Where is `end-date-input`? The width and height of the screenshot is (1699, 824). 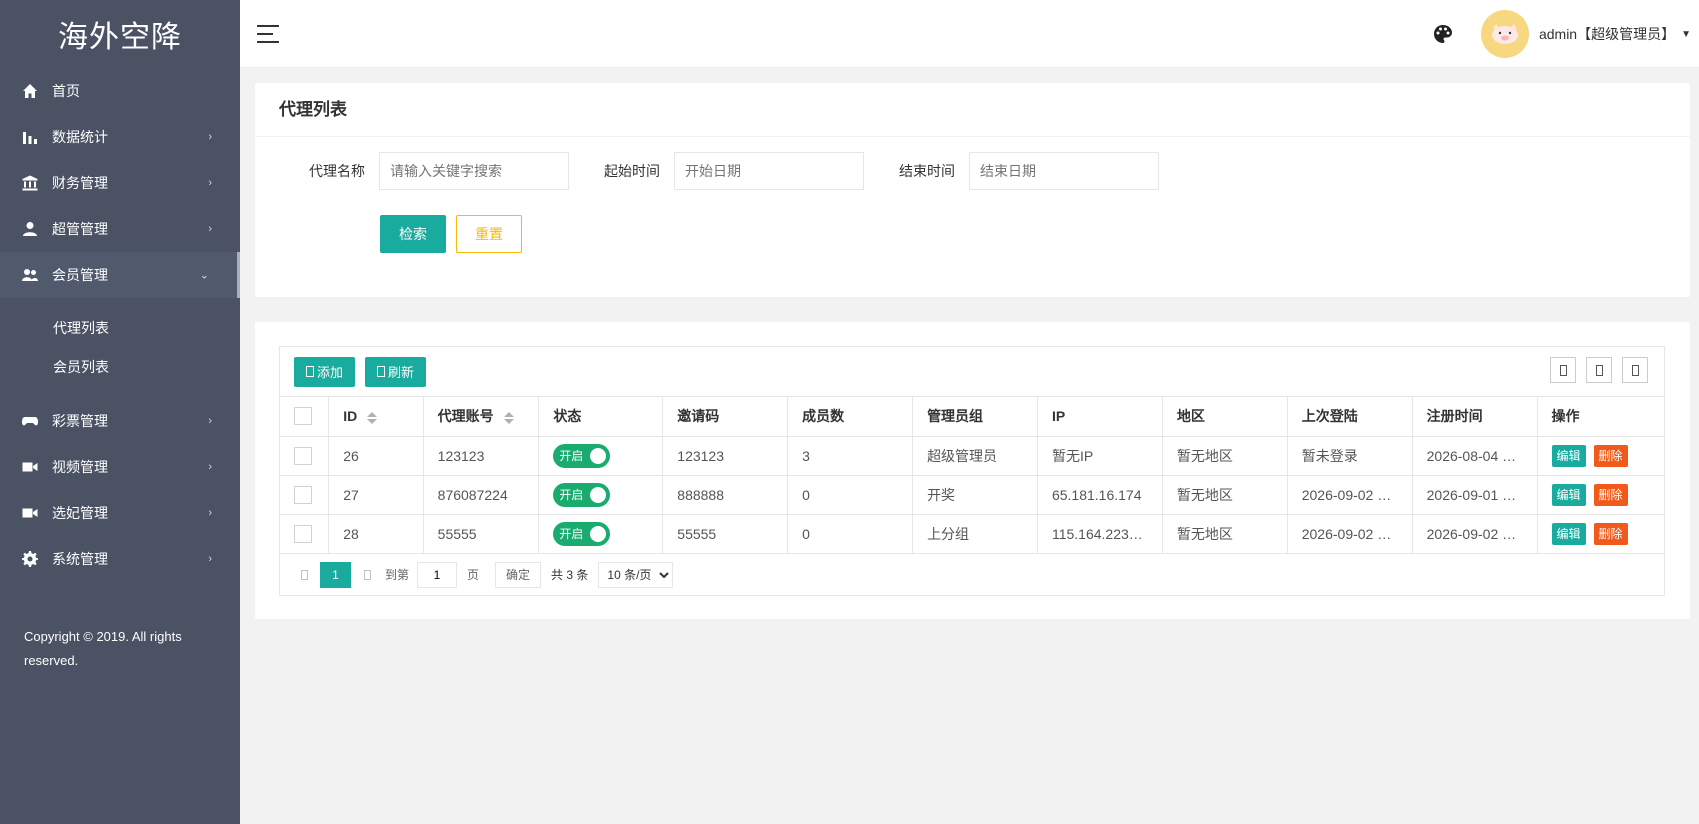
end-date-input is located at coordinates (1064, 171).